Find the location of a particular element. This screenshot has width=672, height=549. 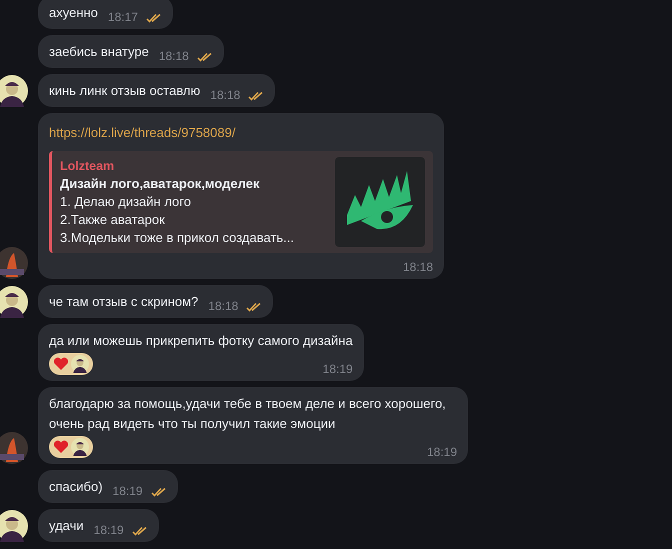

message-text: заебись внатуре is located at coordinates (99, 52).